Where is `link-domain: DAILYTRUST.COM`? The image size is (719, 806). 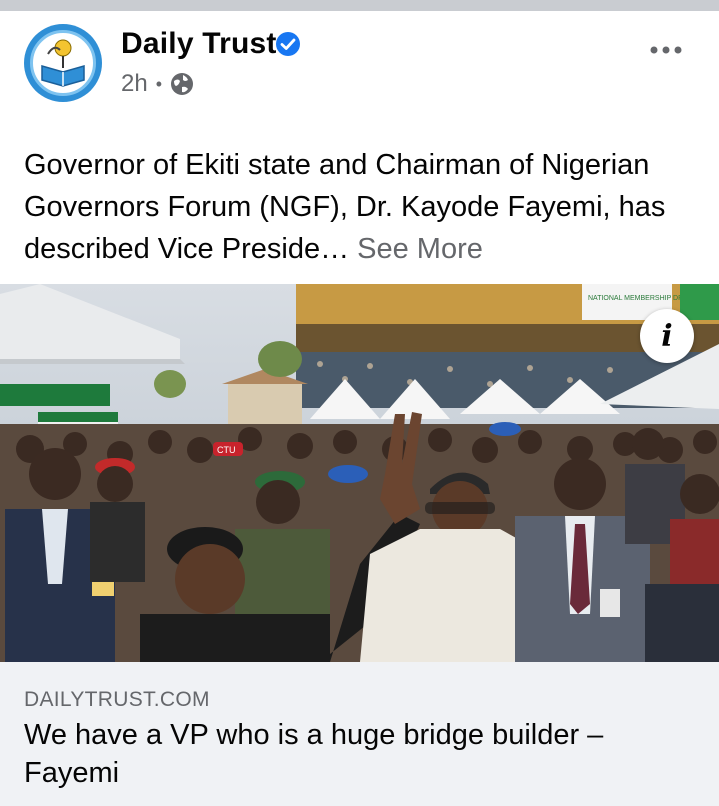
link-domain: DAILYTRUST.COM is located at coordinates (117, 699).